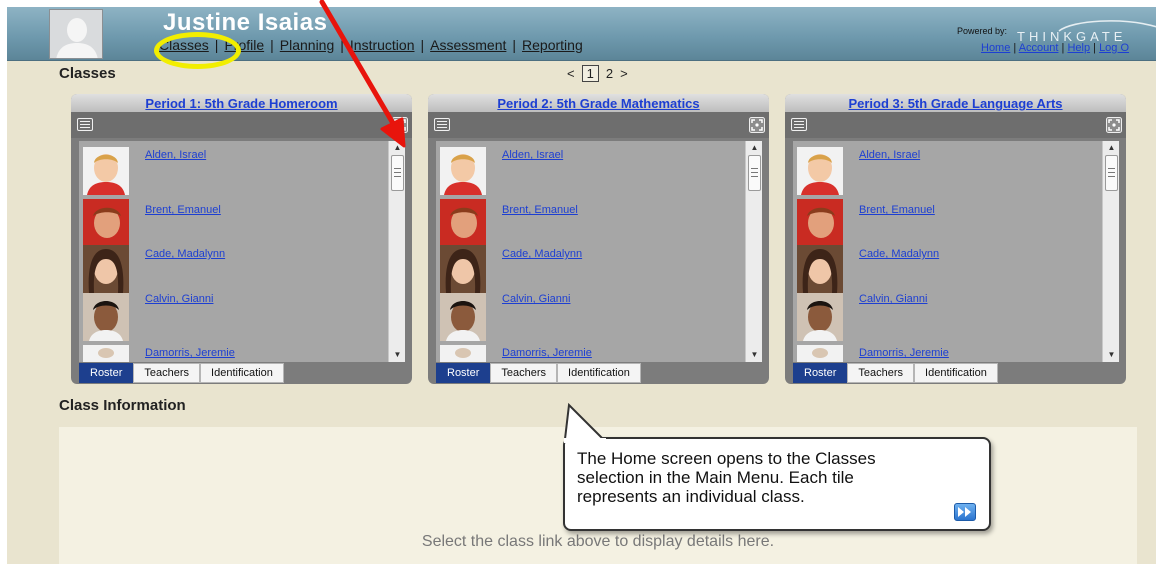 This screenshot has width=1156, height=564. Describe the element at coordinates (1114, 48) in the screenshot. I see `logout-link: Log O` at that location.